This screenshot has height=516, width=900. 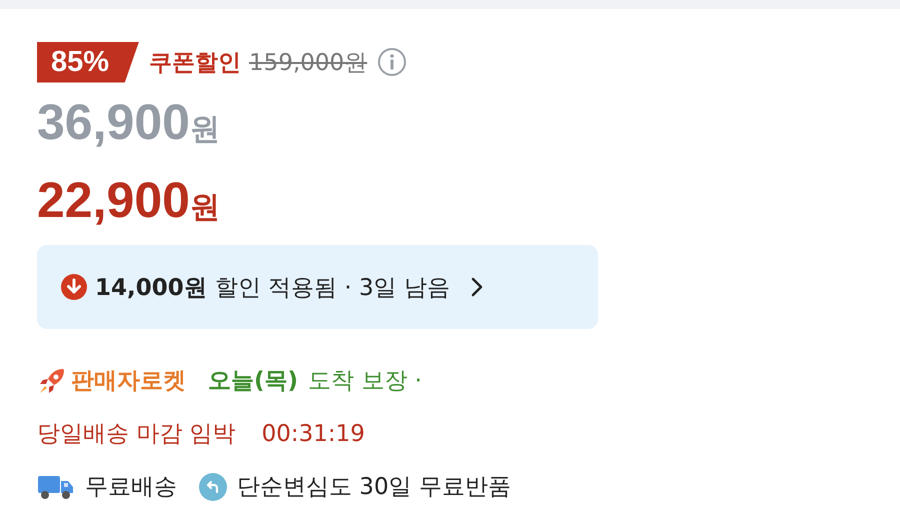 I want to click on countdown-timer: 00:31:19, so click(x=313, y=433).